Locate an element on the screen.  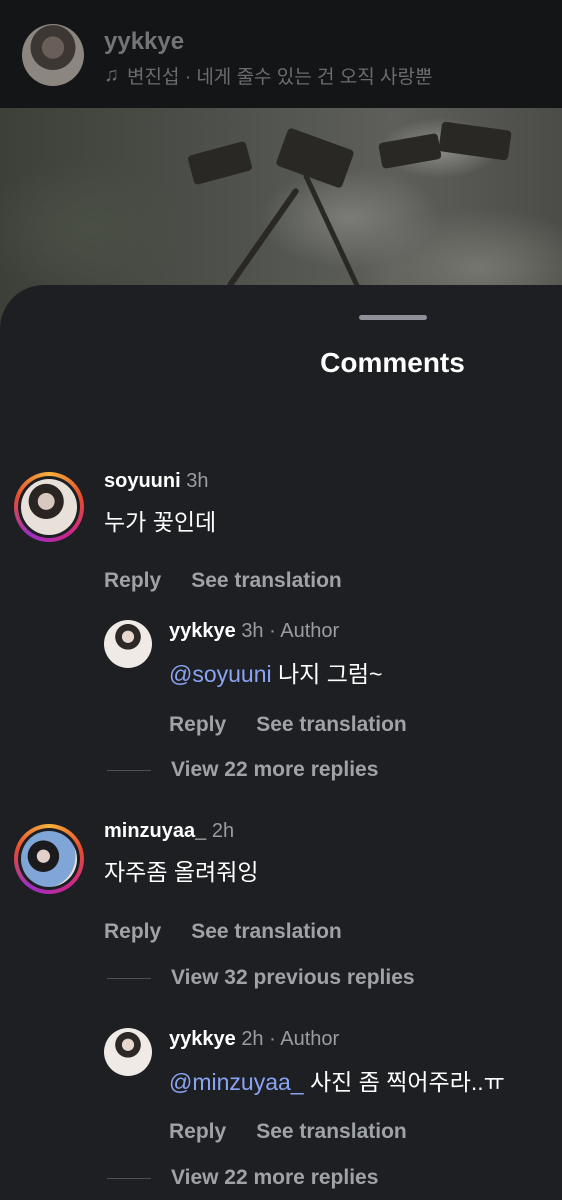
view-previous-replies-button: View 32 previous replies is located at coordinates (261, 978).